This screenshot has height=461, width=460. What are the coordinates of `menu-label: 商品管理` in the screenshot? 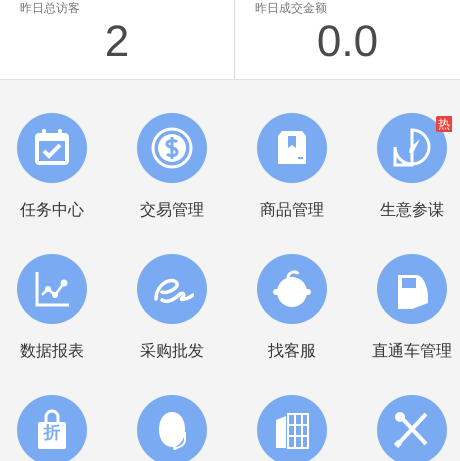 It's located at (292, 210).